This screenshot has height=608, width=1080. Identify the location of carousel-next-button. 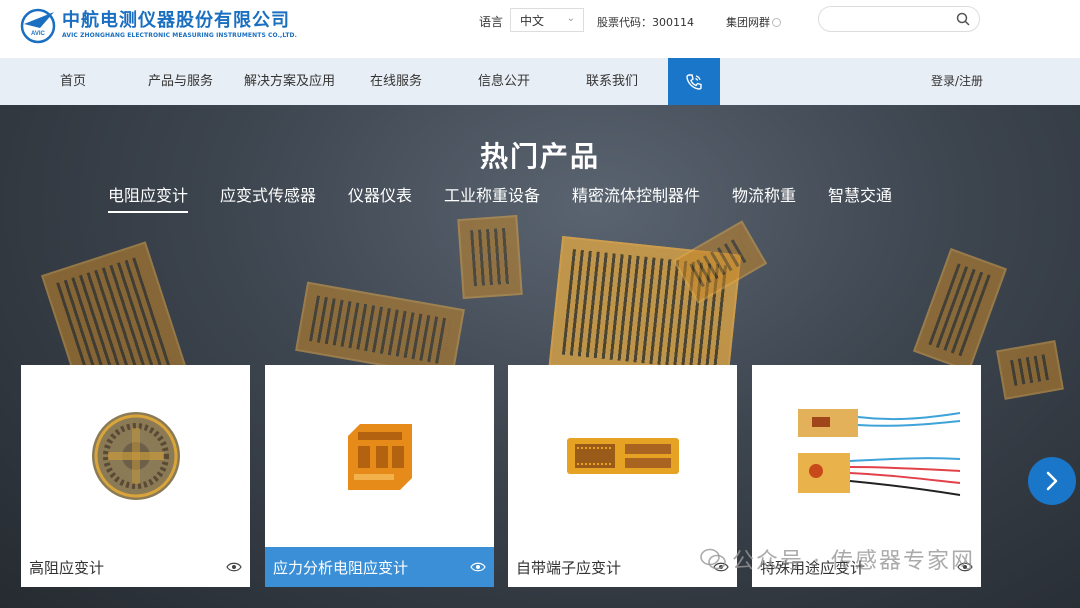
(1052, 481).